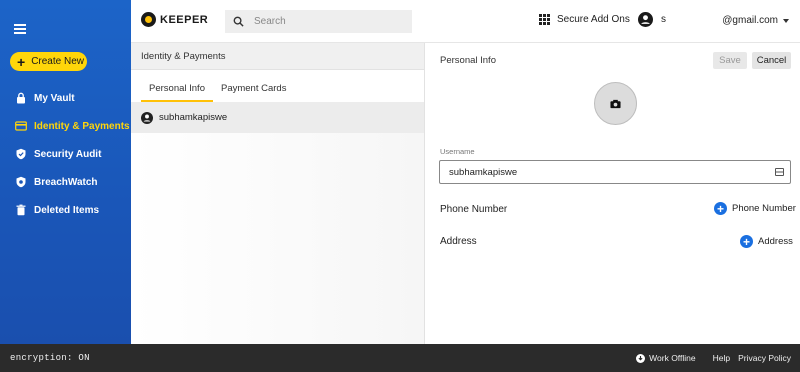  Describe the element at coordinates (277, 56) in the screenshot. I see `list-panel-title: Identity & Payments` at that location.